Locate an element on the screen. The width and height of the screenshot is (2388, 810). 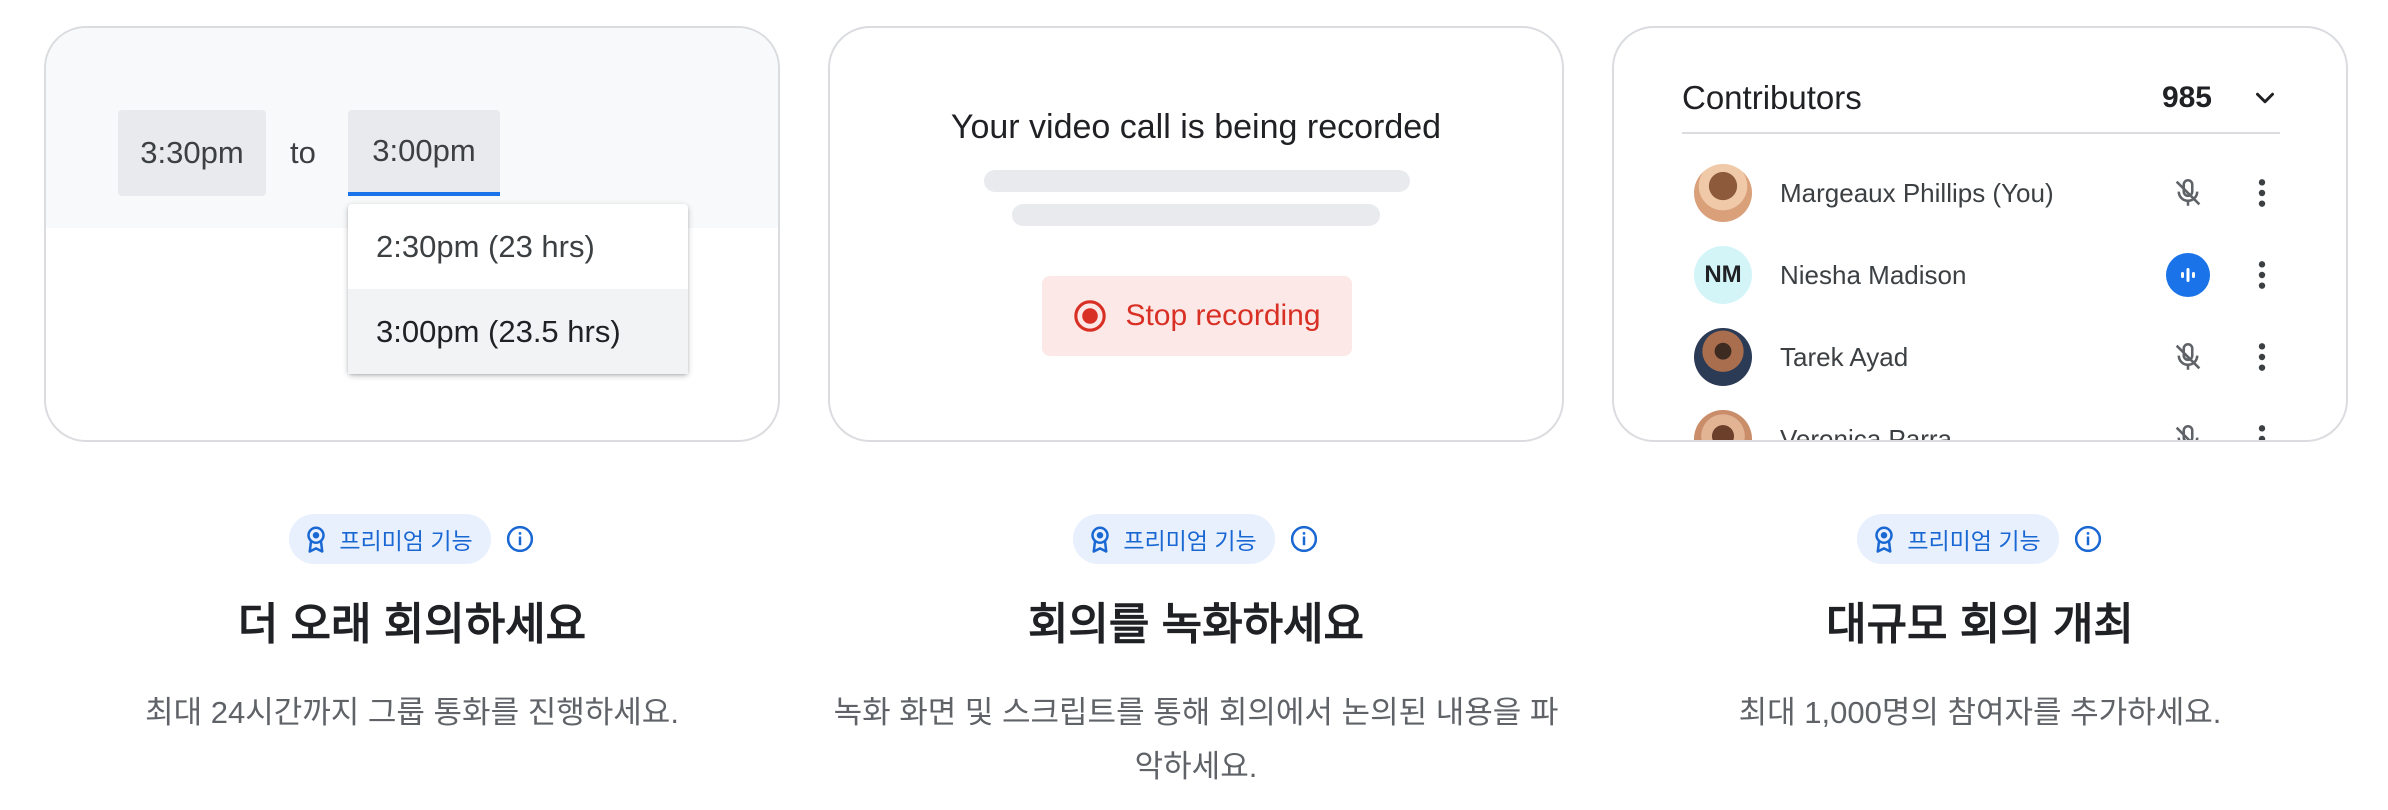
participant-row: Margeaux Phillips (You) is located at coordinates (1984, 193).